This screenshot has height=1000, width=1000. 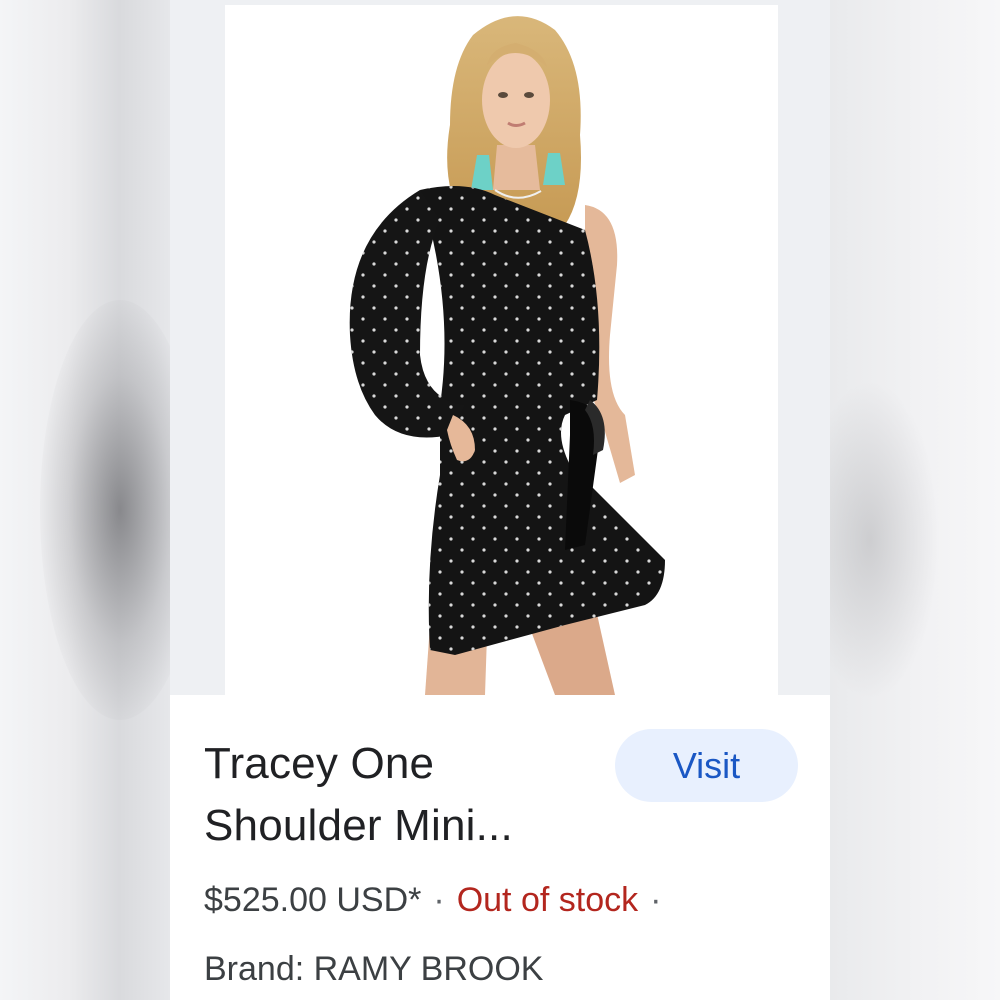 What do you see at coordinates (374, 969) in the screenshot?
I see `brand-label: Brand: RAMY BROOK` at bounding box center [374, 969].